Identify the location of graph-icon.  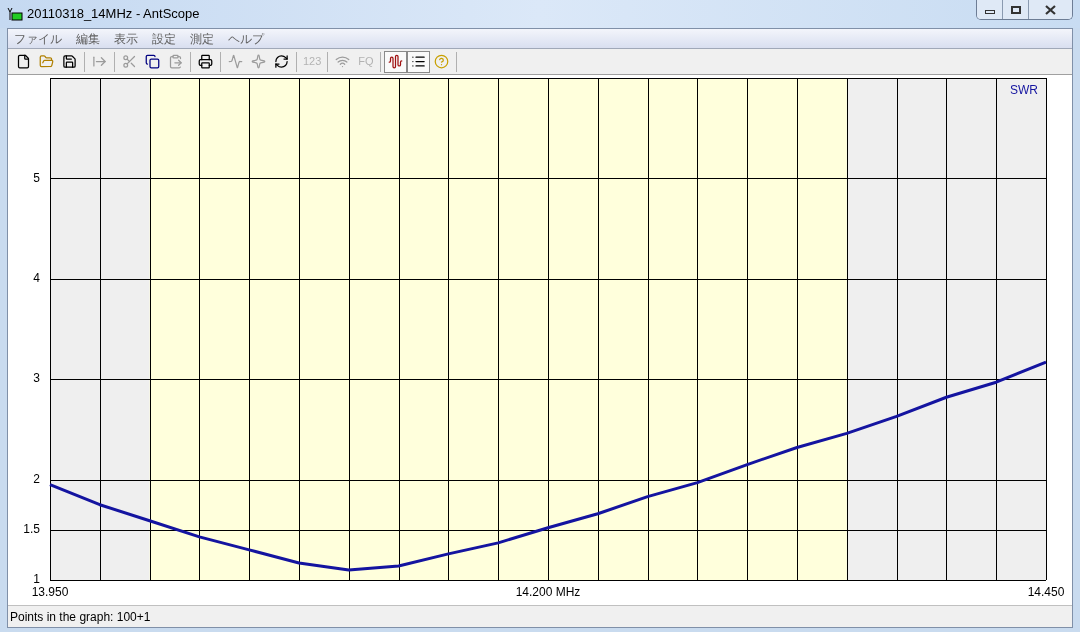
(235, 61).